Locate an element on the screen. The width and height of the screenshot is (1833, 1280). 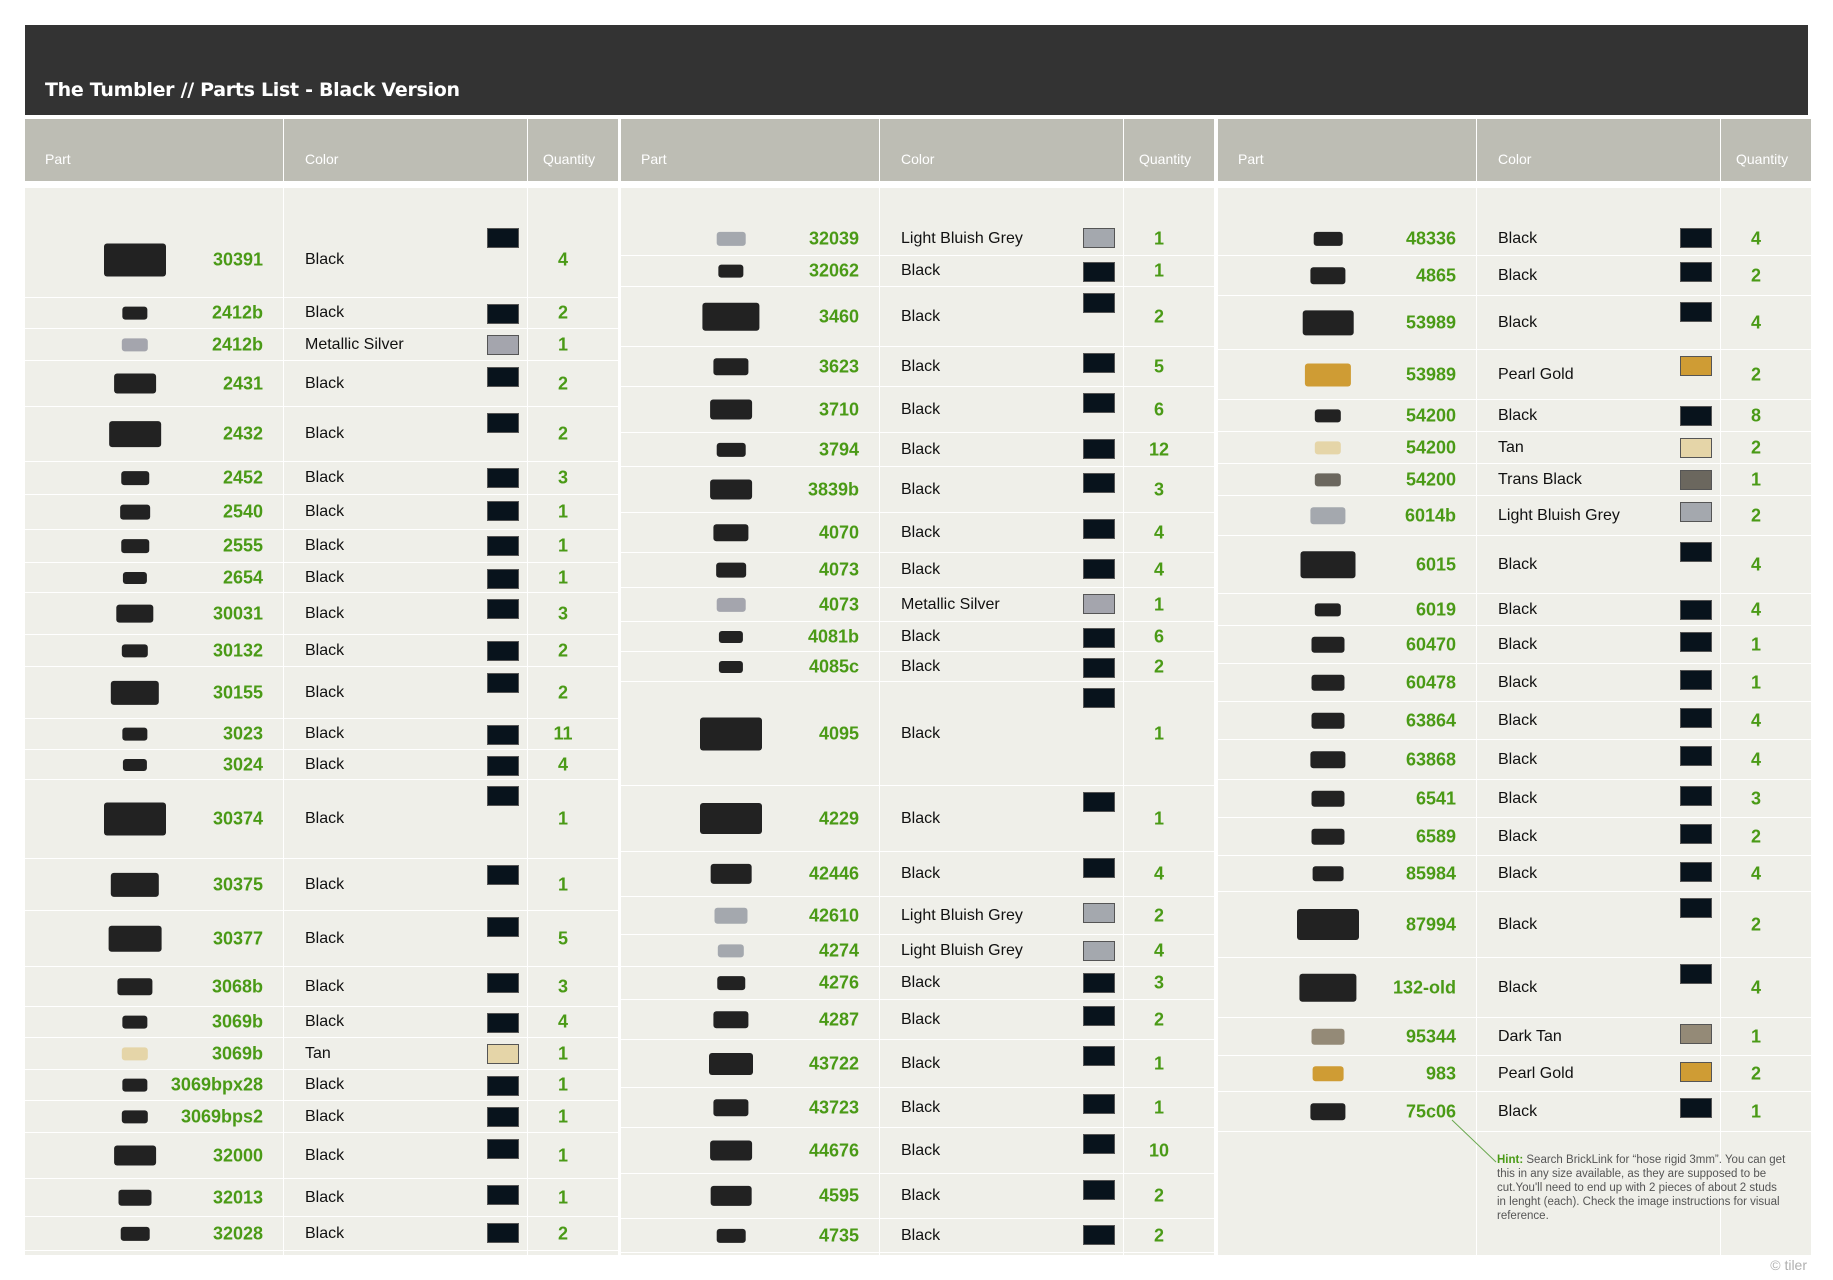
header-gap is located at coordinates (321, 184).